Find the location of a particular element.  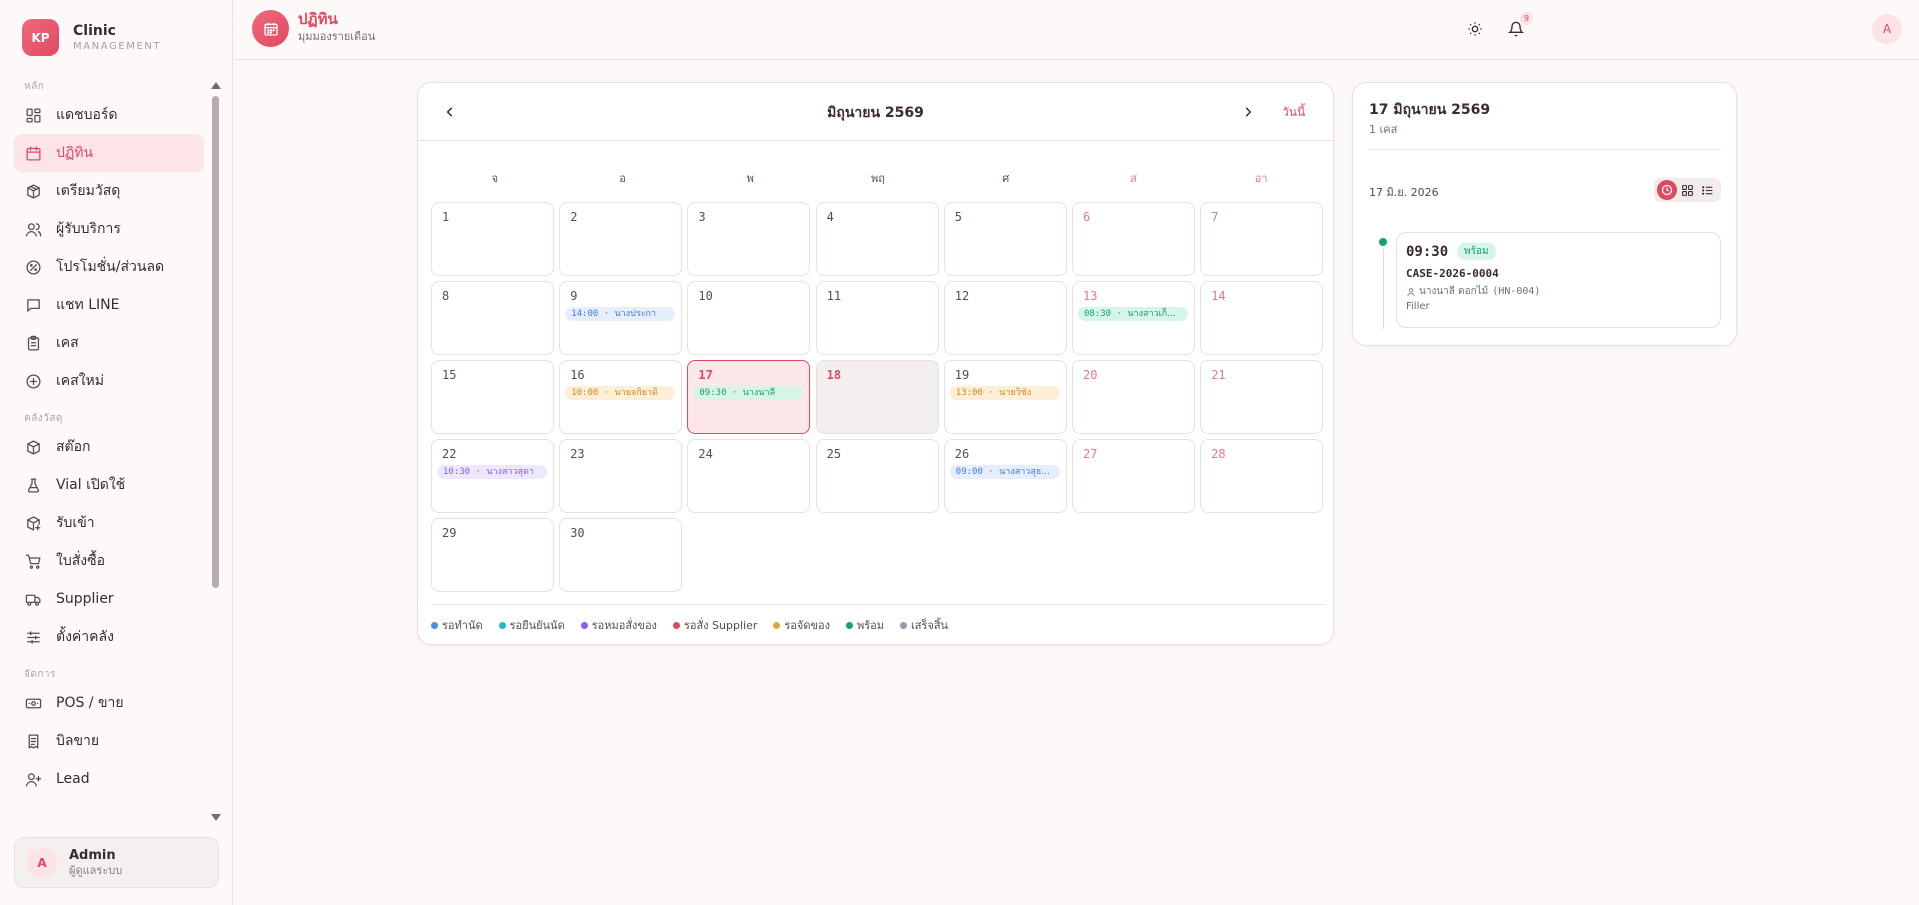

next-month-button is located at coordinates (1248, 112).